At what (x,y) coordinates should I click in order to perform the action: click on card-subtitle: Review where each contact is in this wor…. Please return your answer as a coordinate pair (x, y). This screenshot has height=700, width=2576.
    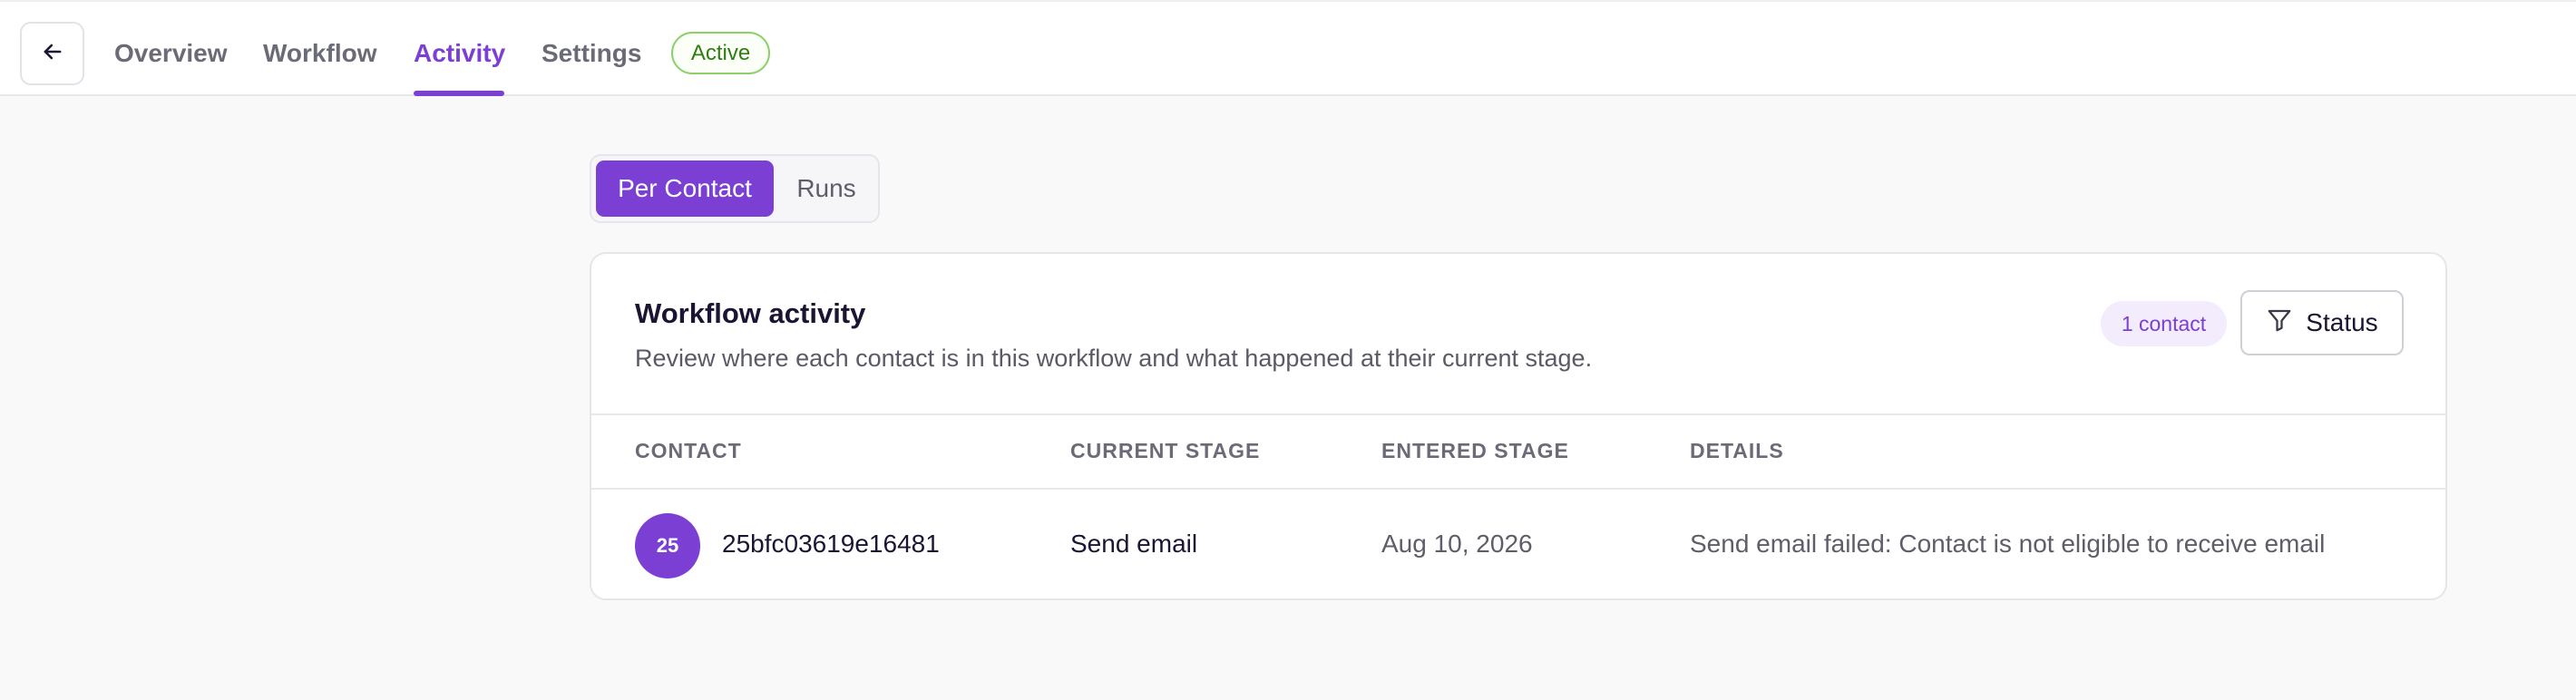
    Looking at the image, I should click on (1114, 358).